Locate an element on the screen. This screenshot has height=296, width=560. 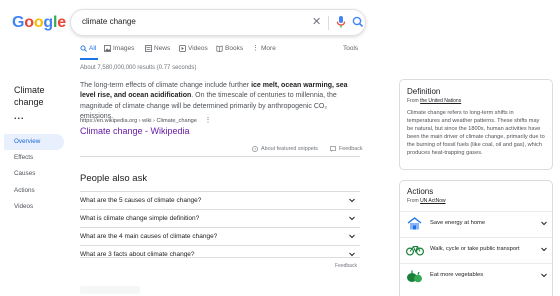
entity-nav: Overview Effects Causes Actions Videos is located at coordinates (34, 174).